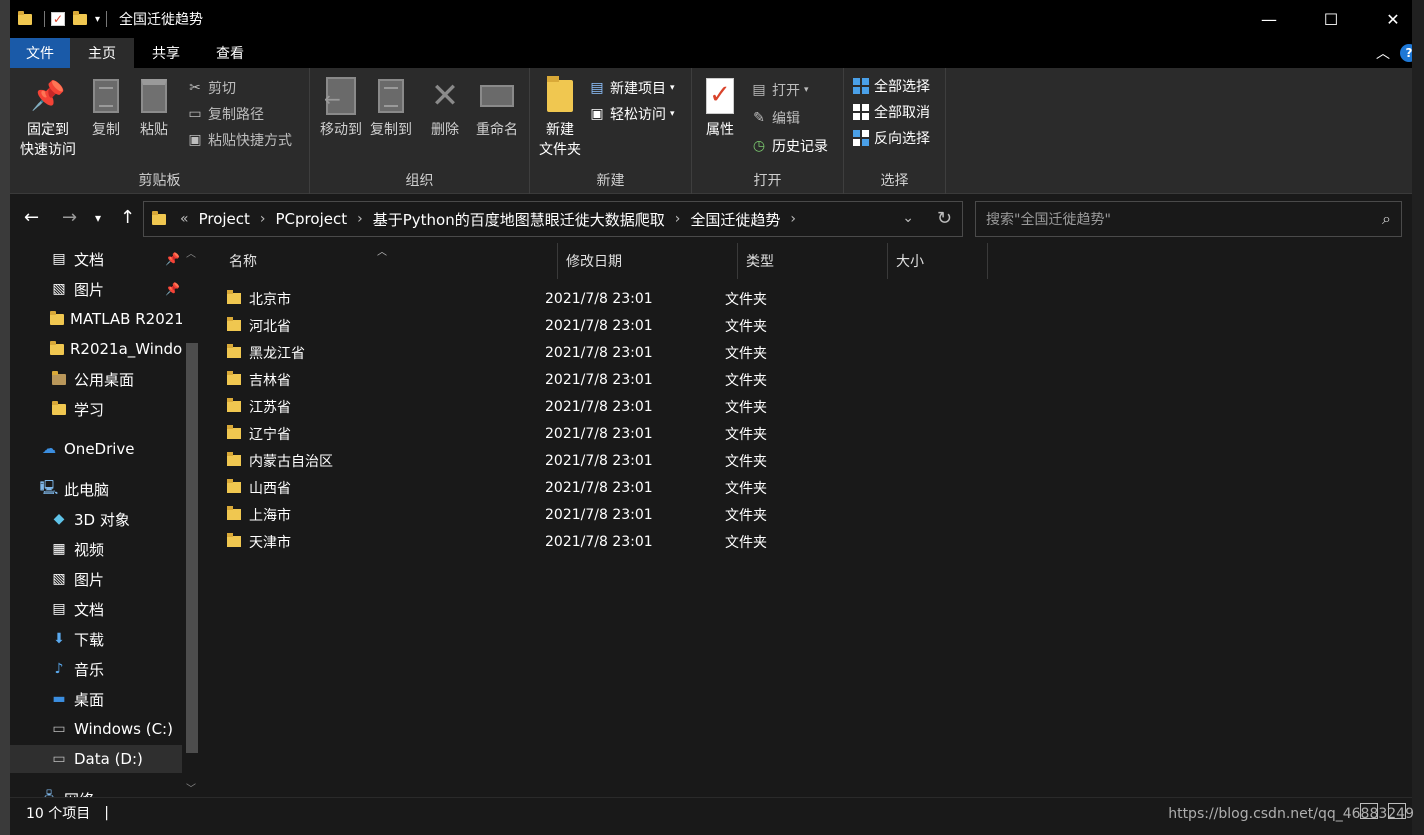 The image size is (1424, 835). What do you see at coordinates (225, 114) in the screenshot?
I see `copy-path-button: ▭ 复制路径` at bounding box center [225, 114].